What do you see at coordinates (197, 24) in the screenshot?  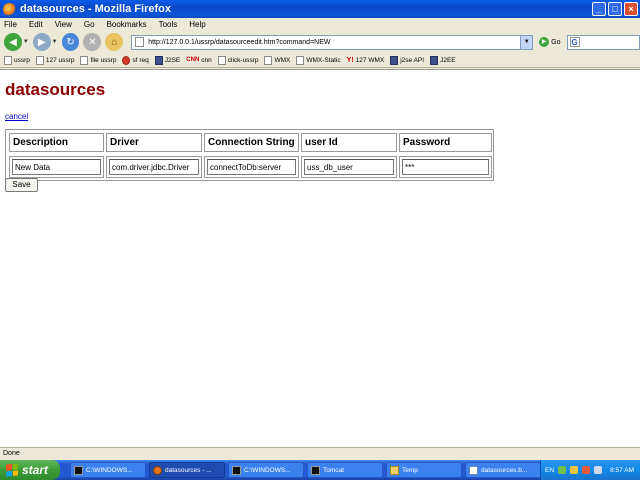 I see `menu-help: Help` at bounding box center [197, 24].